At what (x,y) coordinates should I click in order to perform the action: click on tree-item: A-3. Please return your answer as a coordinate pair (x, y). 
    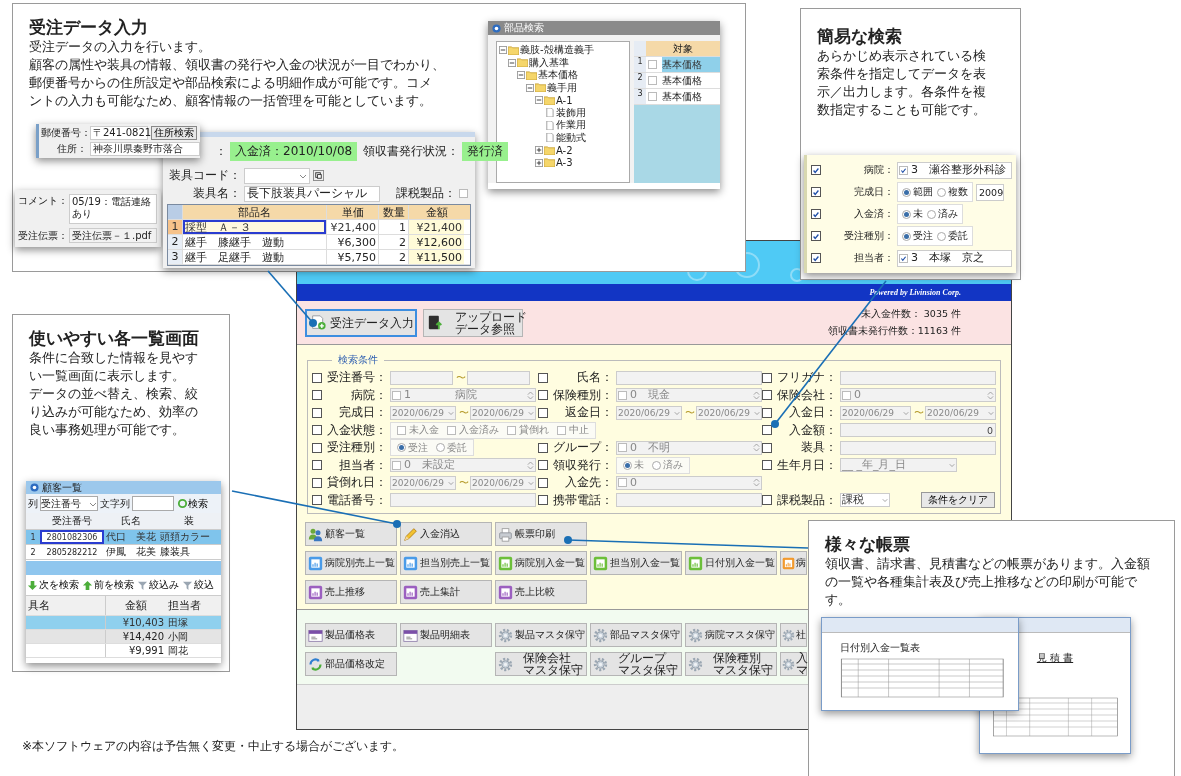
    Looking at the image, I should click on (564, 163).